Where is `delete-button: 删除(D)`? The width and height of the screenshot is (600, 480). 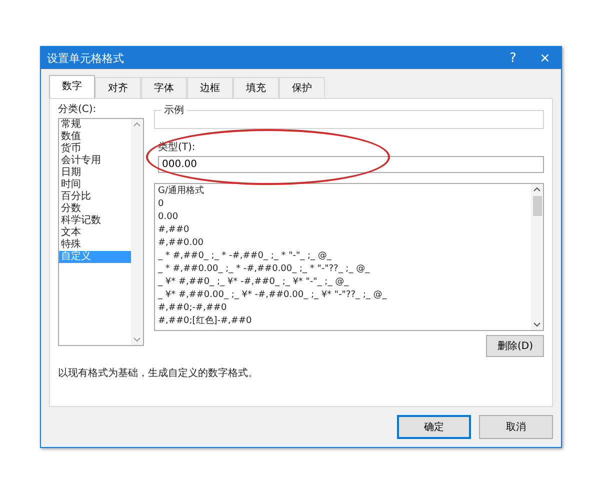 delete-button: 删除(D) is located at coordinates (515, 346).